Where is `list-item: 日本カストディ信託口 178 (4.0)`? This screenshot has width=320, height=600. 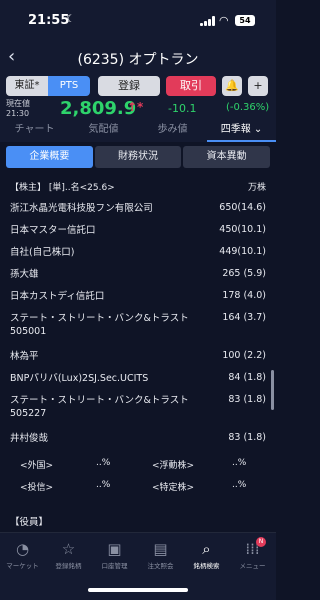 list-item: 日本カストディ信託口 178 (4.0) is located at coordinates (138, 296).